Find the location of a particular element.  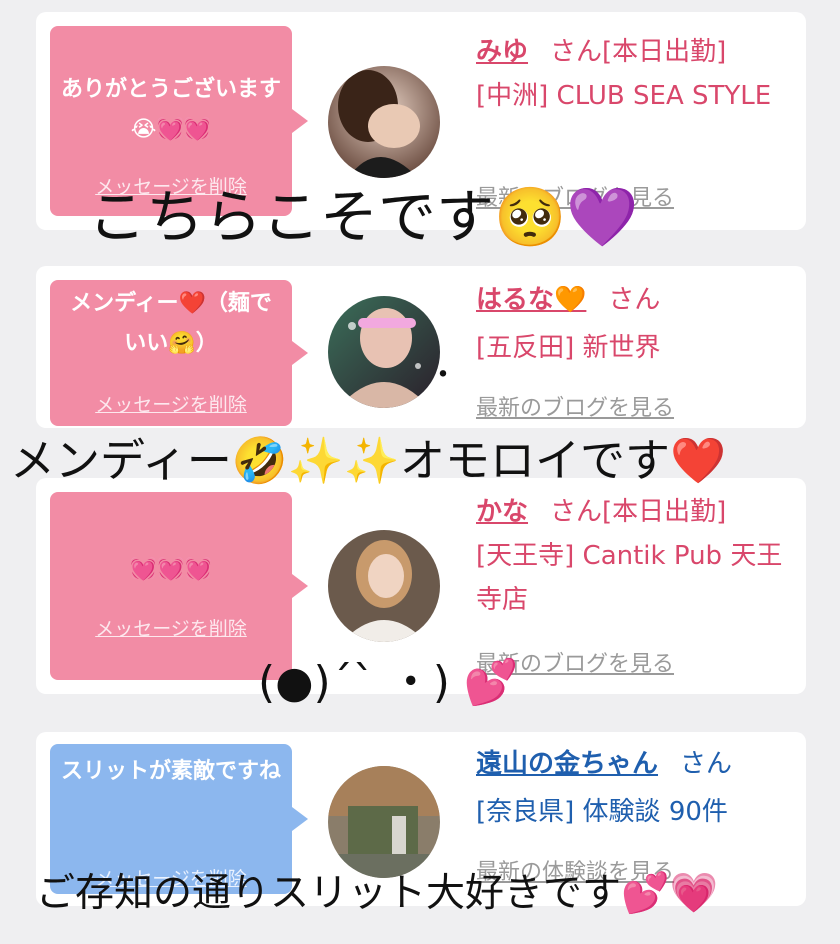

reply-caption-3: (●)´` ・) 💕 is located at coordinates (388, 682).